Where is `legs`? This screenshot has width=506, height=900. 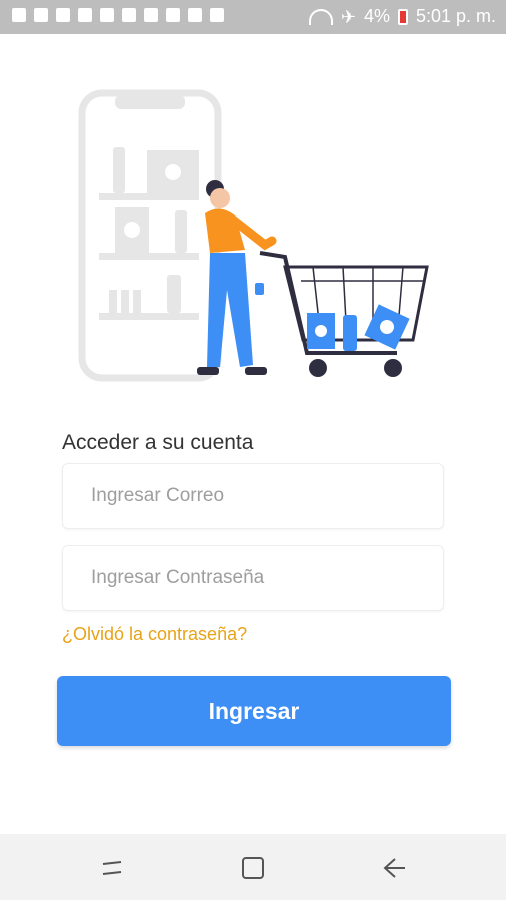
legs is located at coordinates (230, 310).